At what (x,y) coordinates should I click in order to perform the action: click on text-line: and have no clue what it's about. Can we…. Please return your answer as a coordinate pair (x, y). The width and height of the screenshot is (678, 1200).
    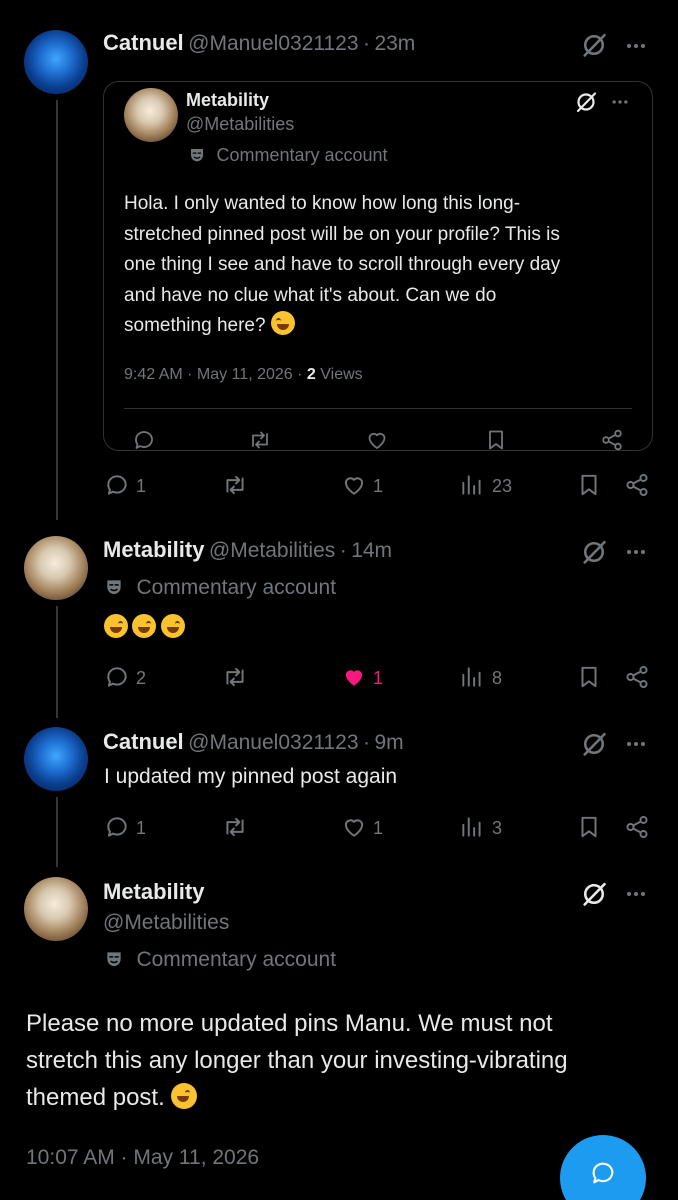
    Looking at the image, I should click on (310, 295).